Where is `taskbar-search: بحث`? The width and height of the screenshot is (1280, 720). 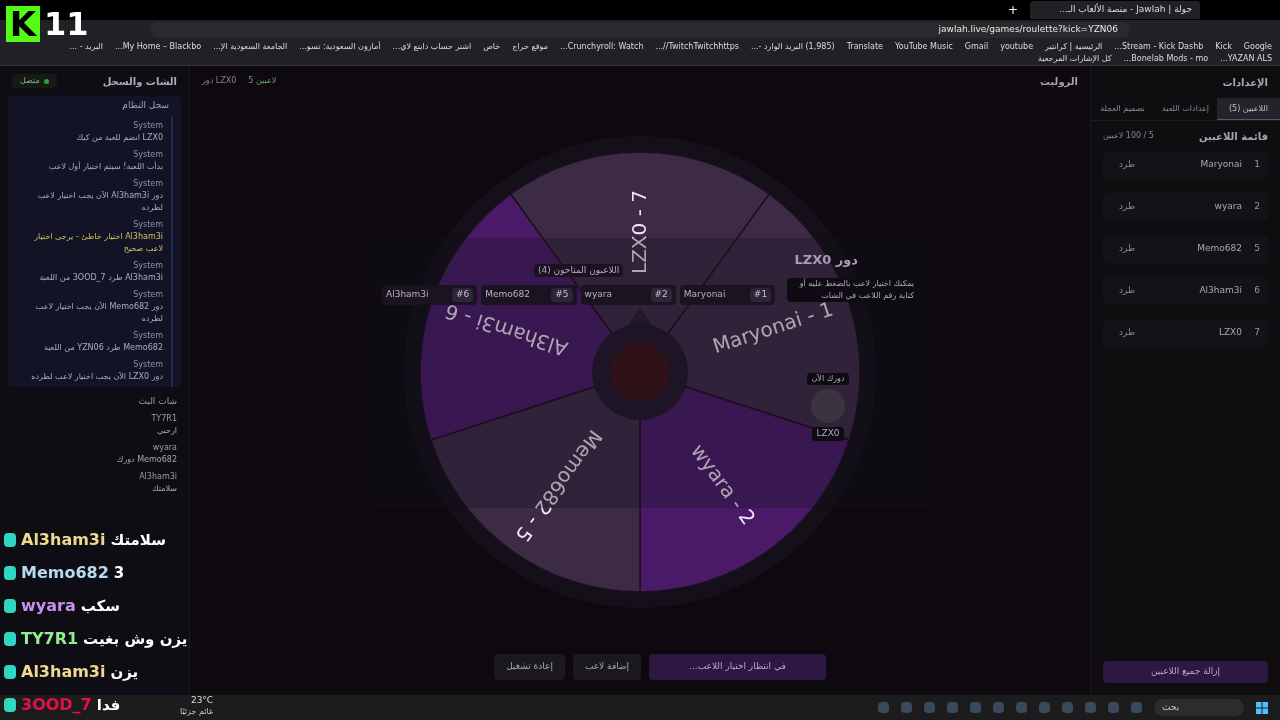
taskbar-search: بحث is located at coordinates (1199, 707).